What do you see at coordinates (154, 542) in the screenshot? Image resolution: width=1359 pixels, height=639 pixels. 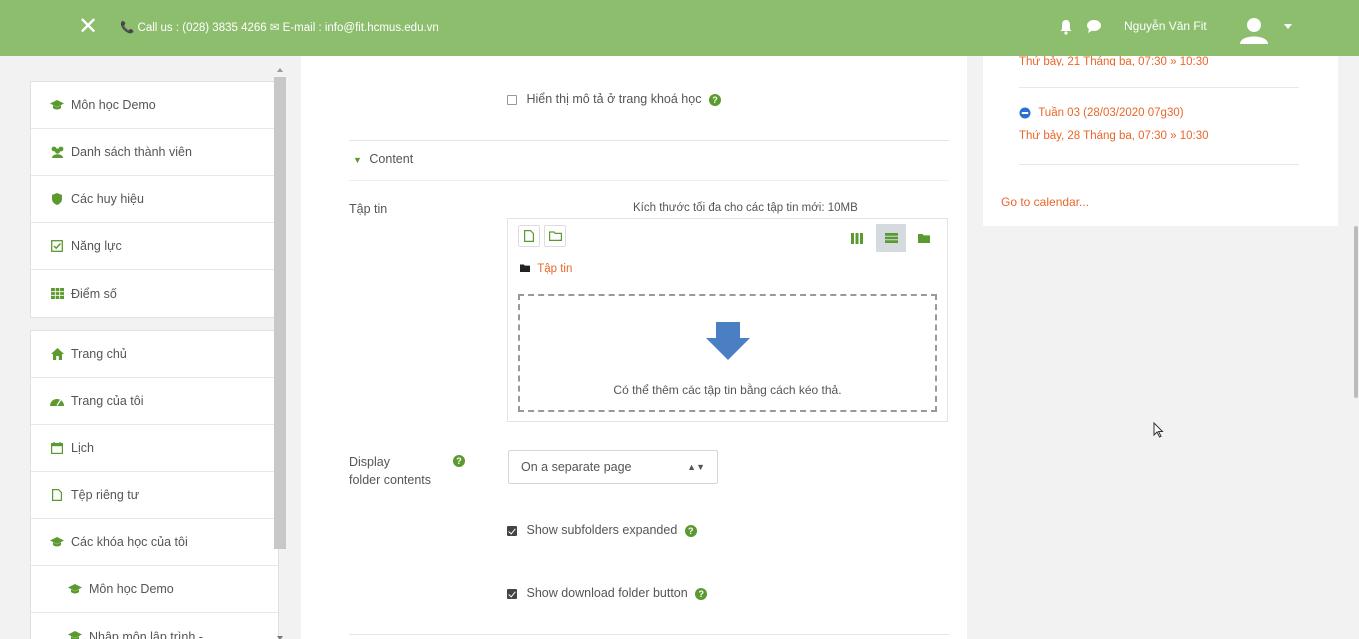 I see `sidebar-item-my-courses: Các khóa học của tôi` at bounding box center [154, 542].